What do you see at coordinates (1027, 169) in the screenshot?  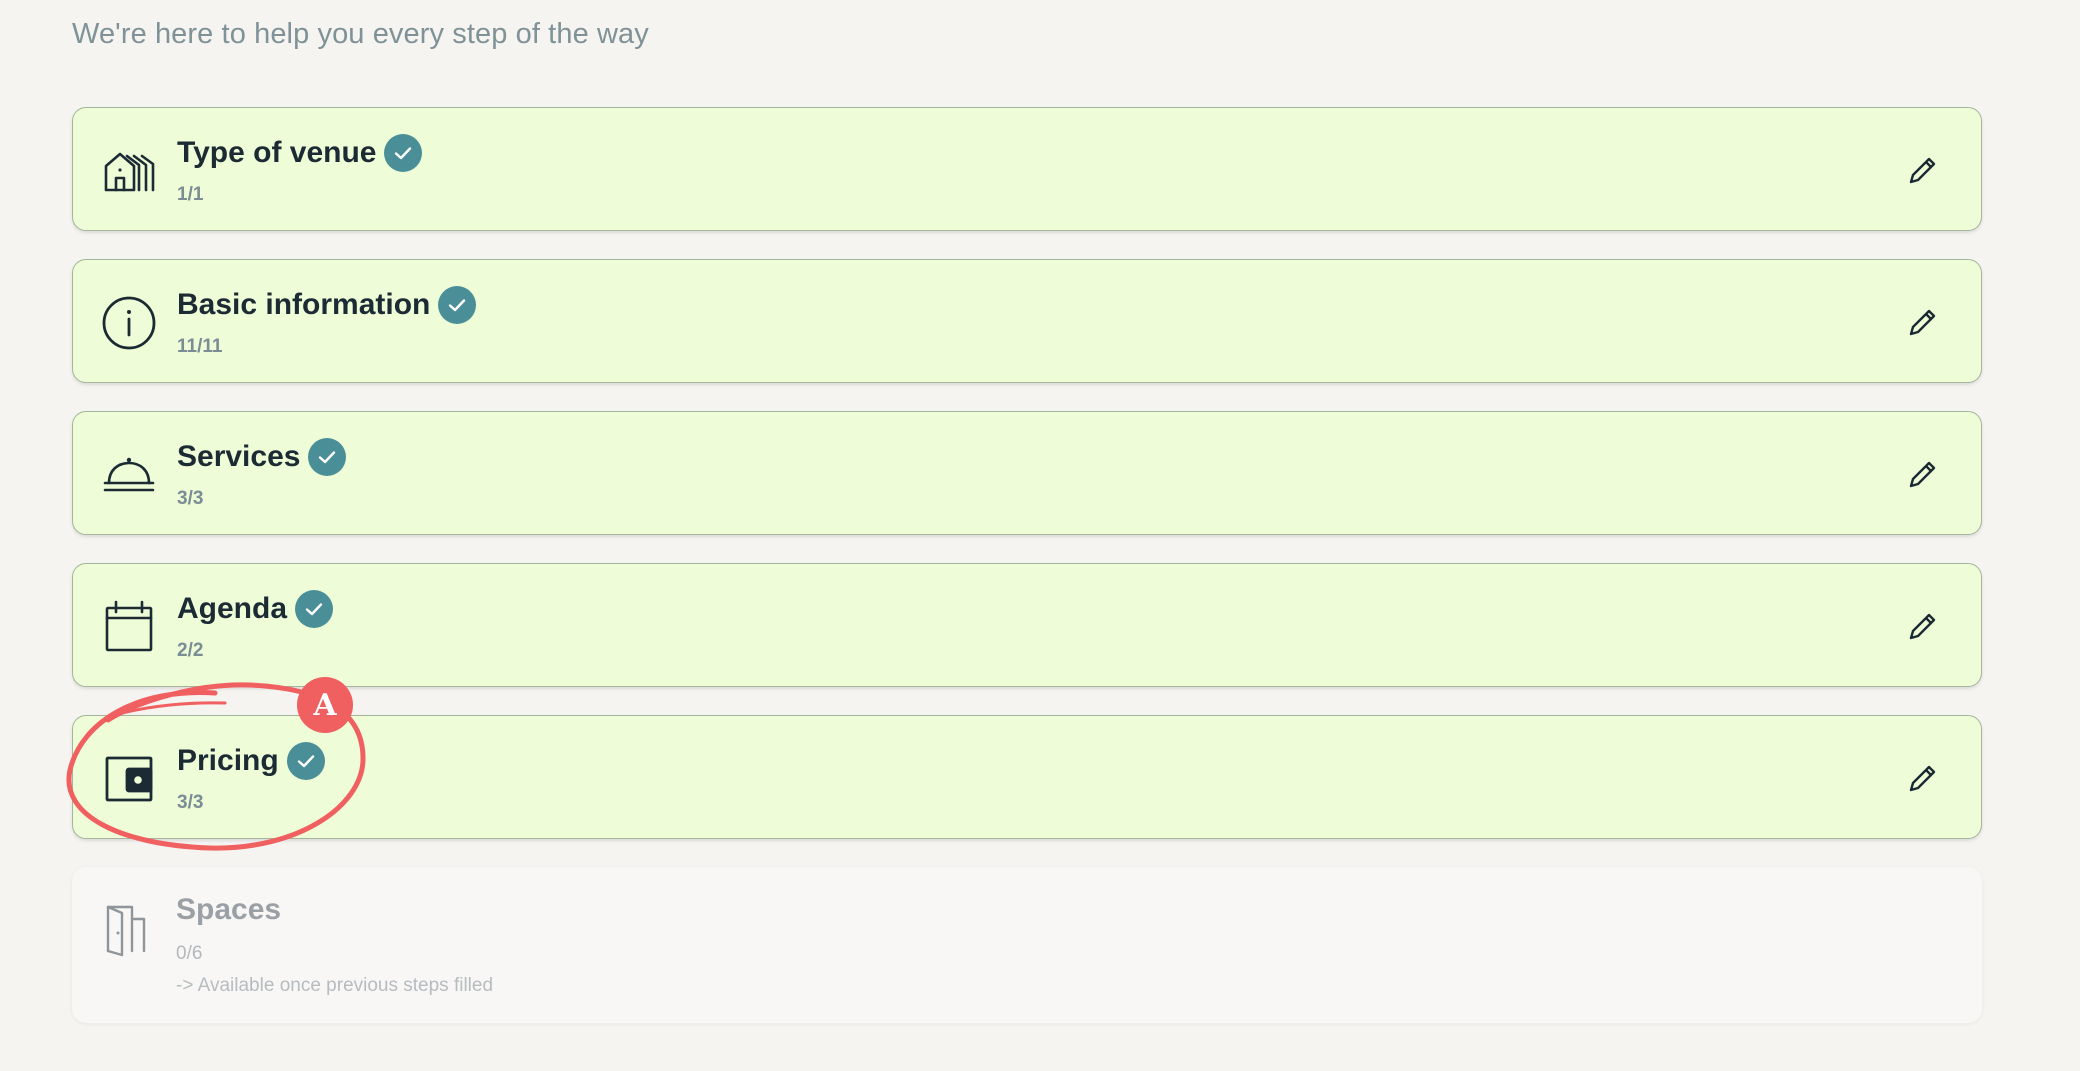 I see `step-card-type-of-venue: Type of venue 1/1` at bounding box center [1027, 169].